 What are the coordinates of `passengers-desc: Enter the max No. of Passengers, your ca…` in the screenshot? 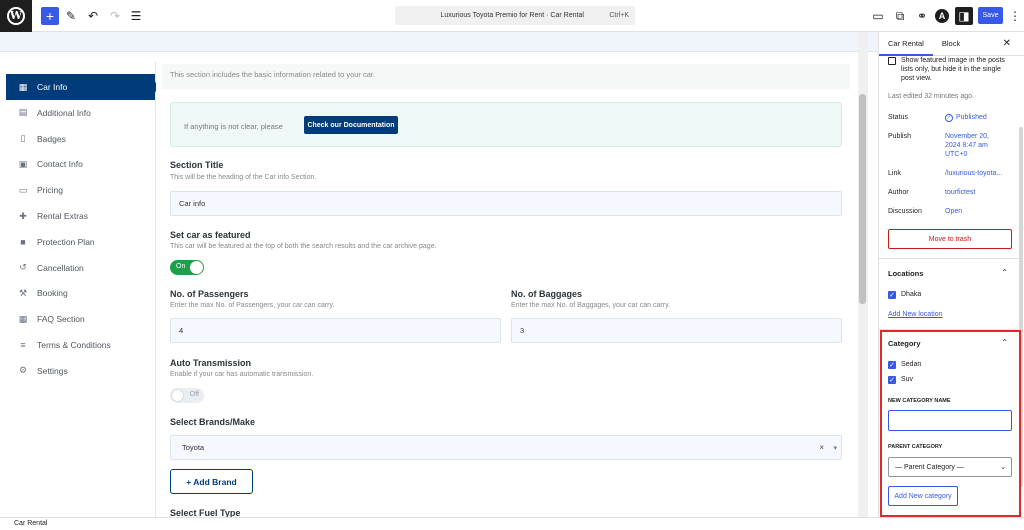 It's located at (252, 305).